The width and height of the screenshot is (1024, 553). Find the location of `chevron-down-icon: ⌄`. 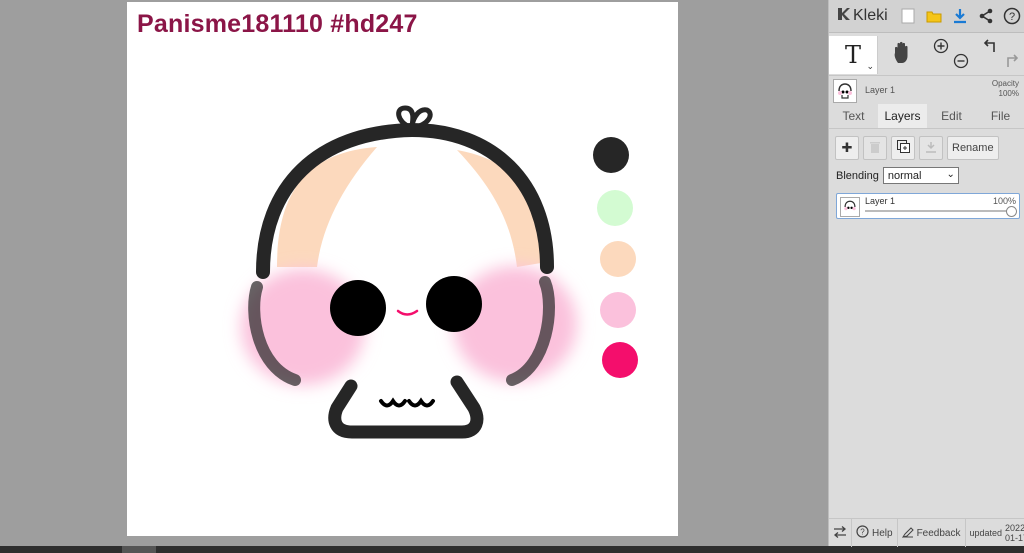

chevron-down-icon: ⌄ is located at coordinates (950, 174).